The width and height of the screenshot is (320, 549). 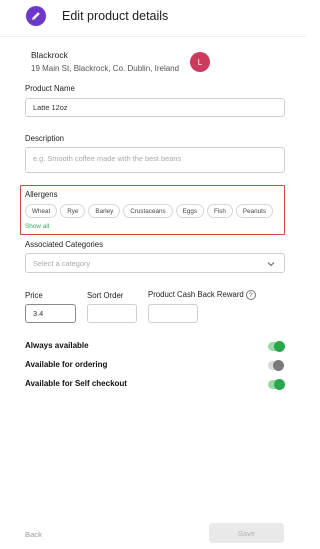 I want to click on available-self-checkout-label: Available for Self checkout, so click(x=76, y=383).